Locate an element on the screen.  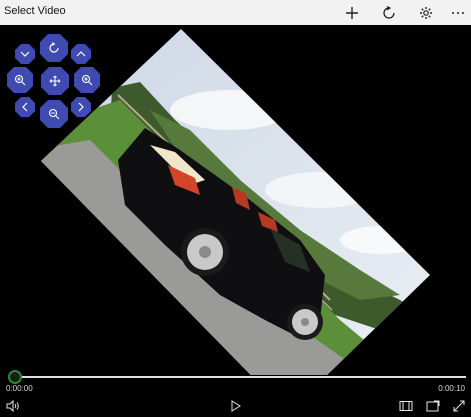
settings-button is located at coordinates (426, 13).